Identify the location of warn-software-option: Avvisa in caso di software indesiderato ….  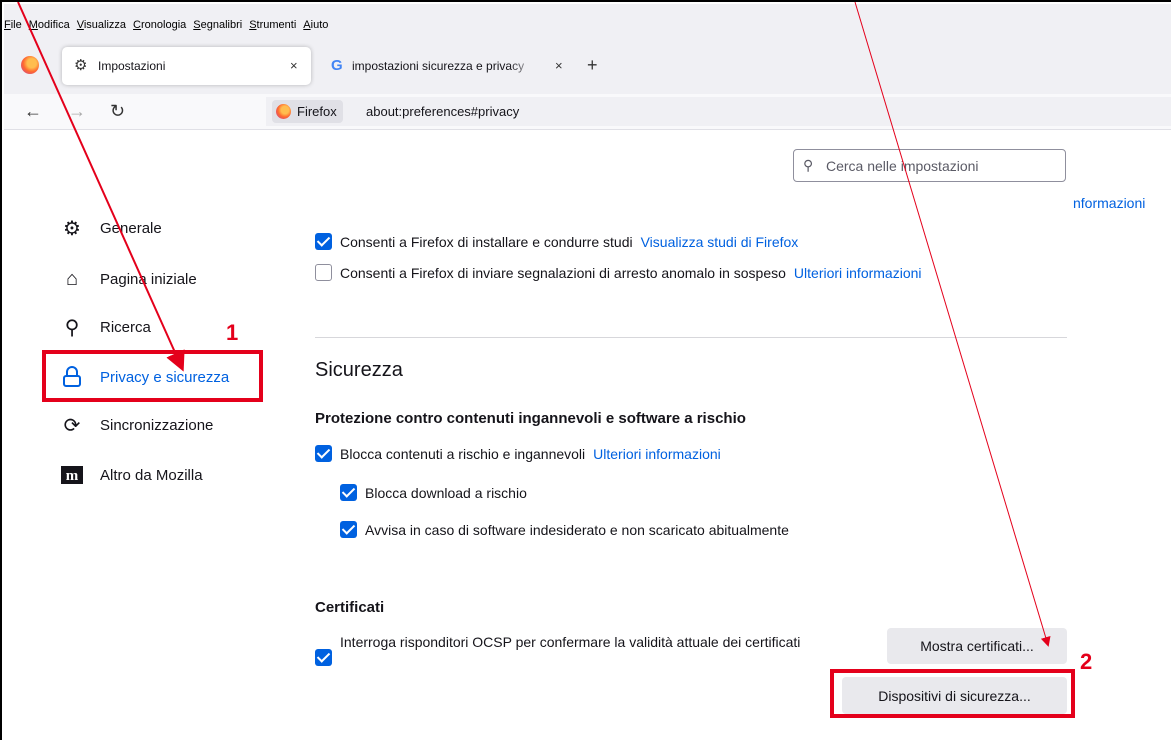
(564, 529).